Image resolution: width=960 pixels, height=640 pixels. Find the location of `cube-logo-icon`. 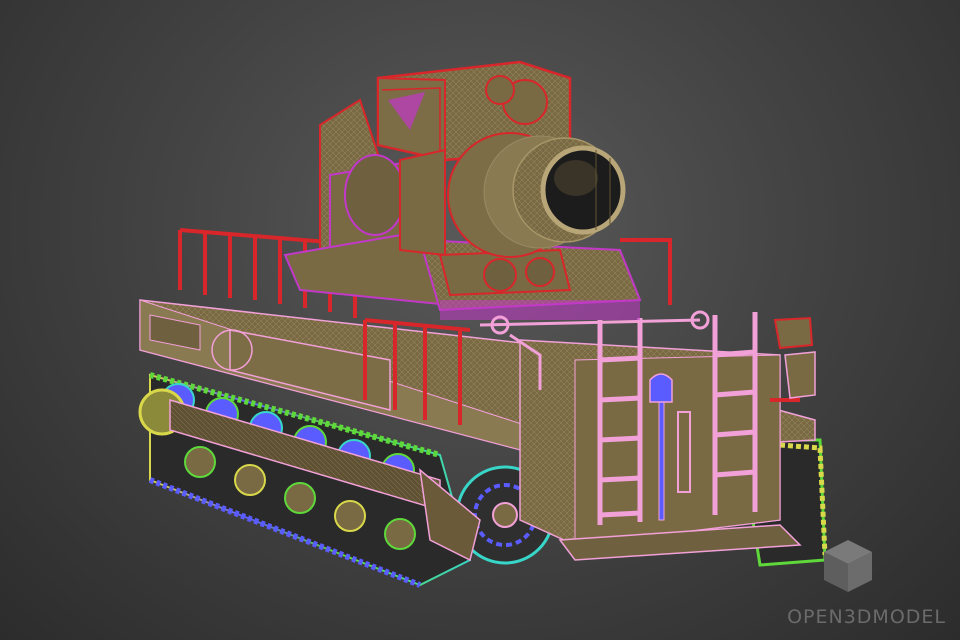

cube-logo-icon is located at coordinates (848, 566).